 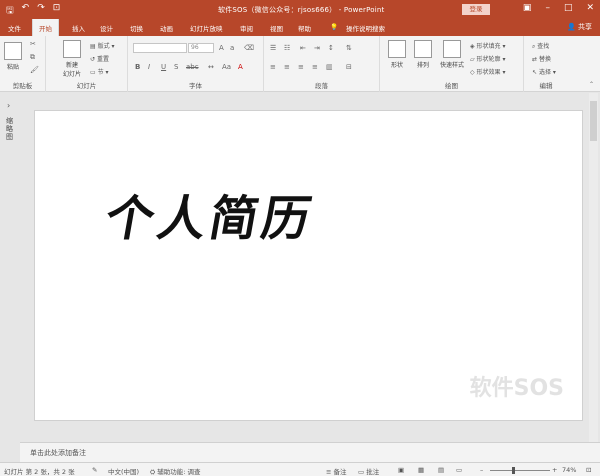 What do you see at coordinates (33, 44) in the screenshot?
I see `cut-icon: ✂` at bounding box center [33, 44].